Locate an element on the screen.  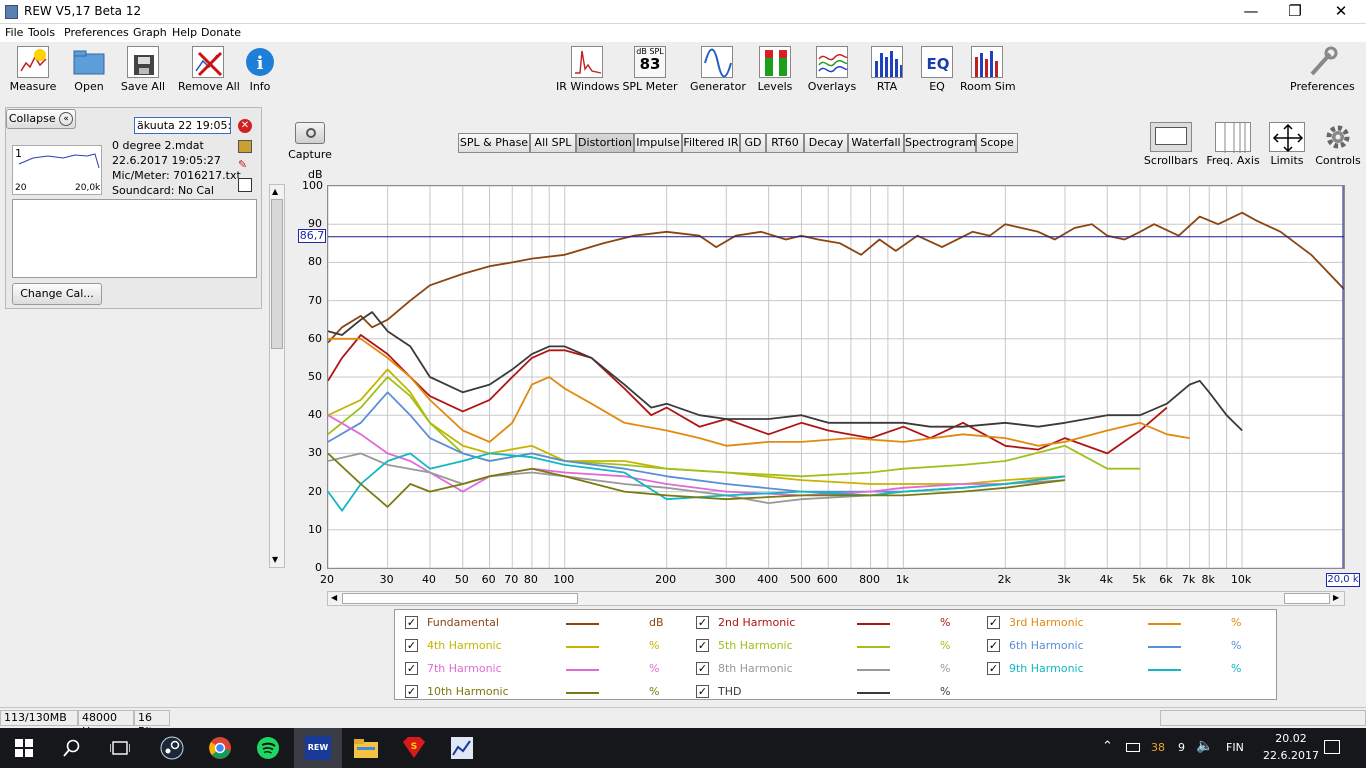
language-indicator: FIN is located at coordinates (1235, 747).